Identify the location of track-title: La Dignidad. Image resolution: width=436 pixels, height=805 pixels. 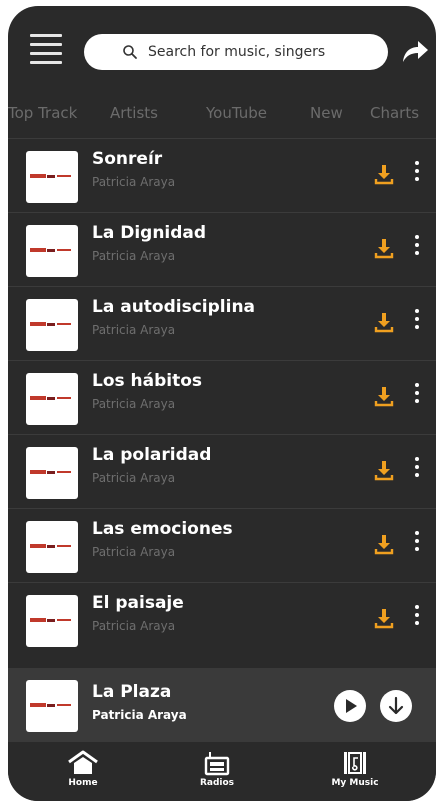
(149, 233).